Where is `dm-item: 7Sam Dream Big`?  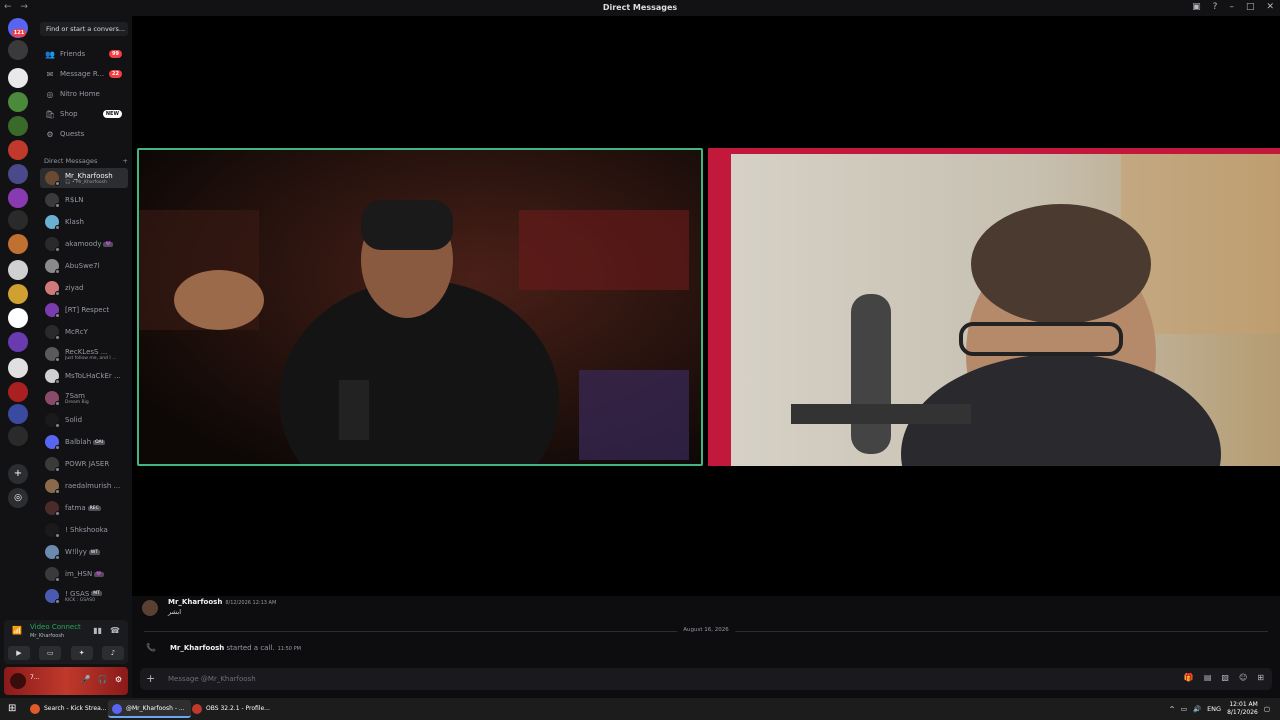
dm-item: 7Sam Dream Big is located at coordinates (84, 398).